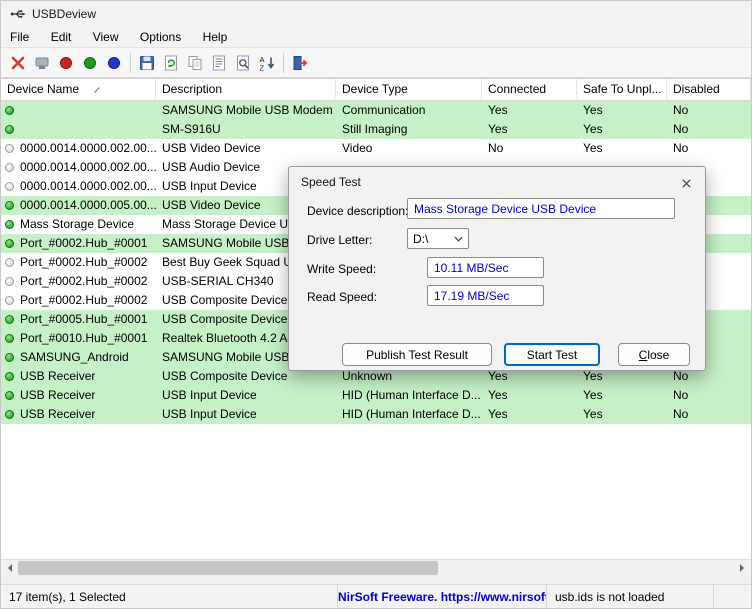 The height and width of the screenshot is (609, 752). I want to click on refresh-button, so click(171, 63).